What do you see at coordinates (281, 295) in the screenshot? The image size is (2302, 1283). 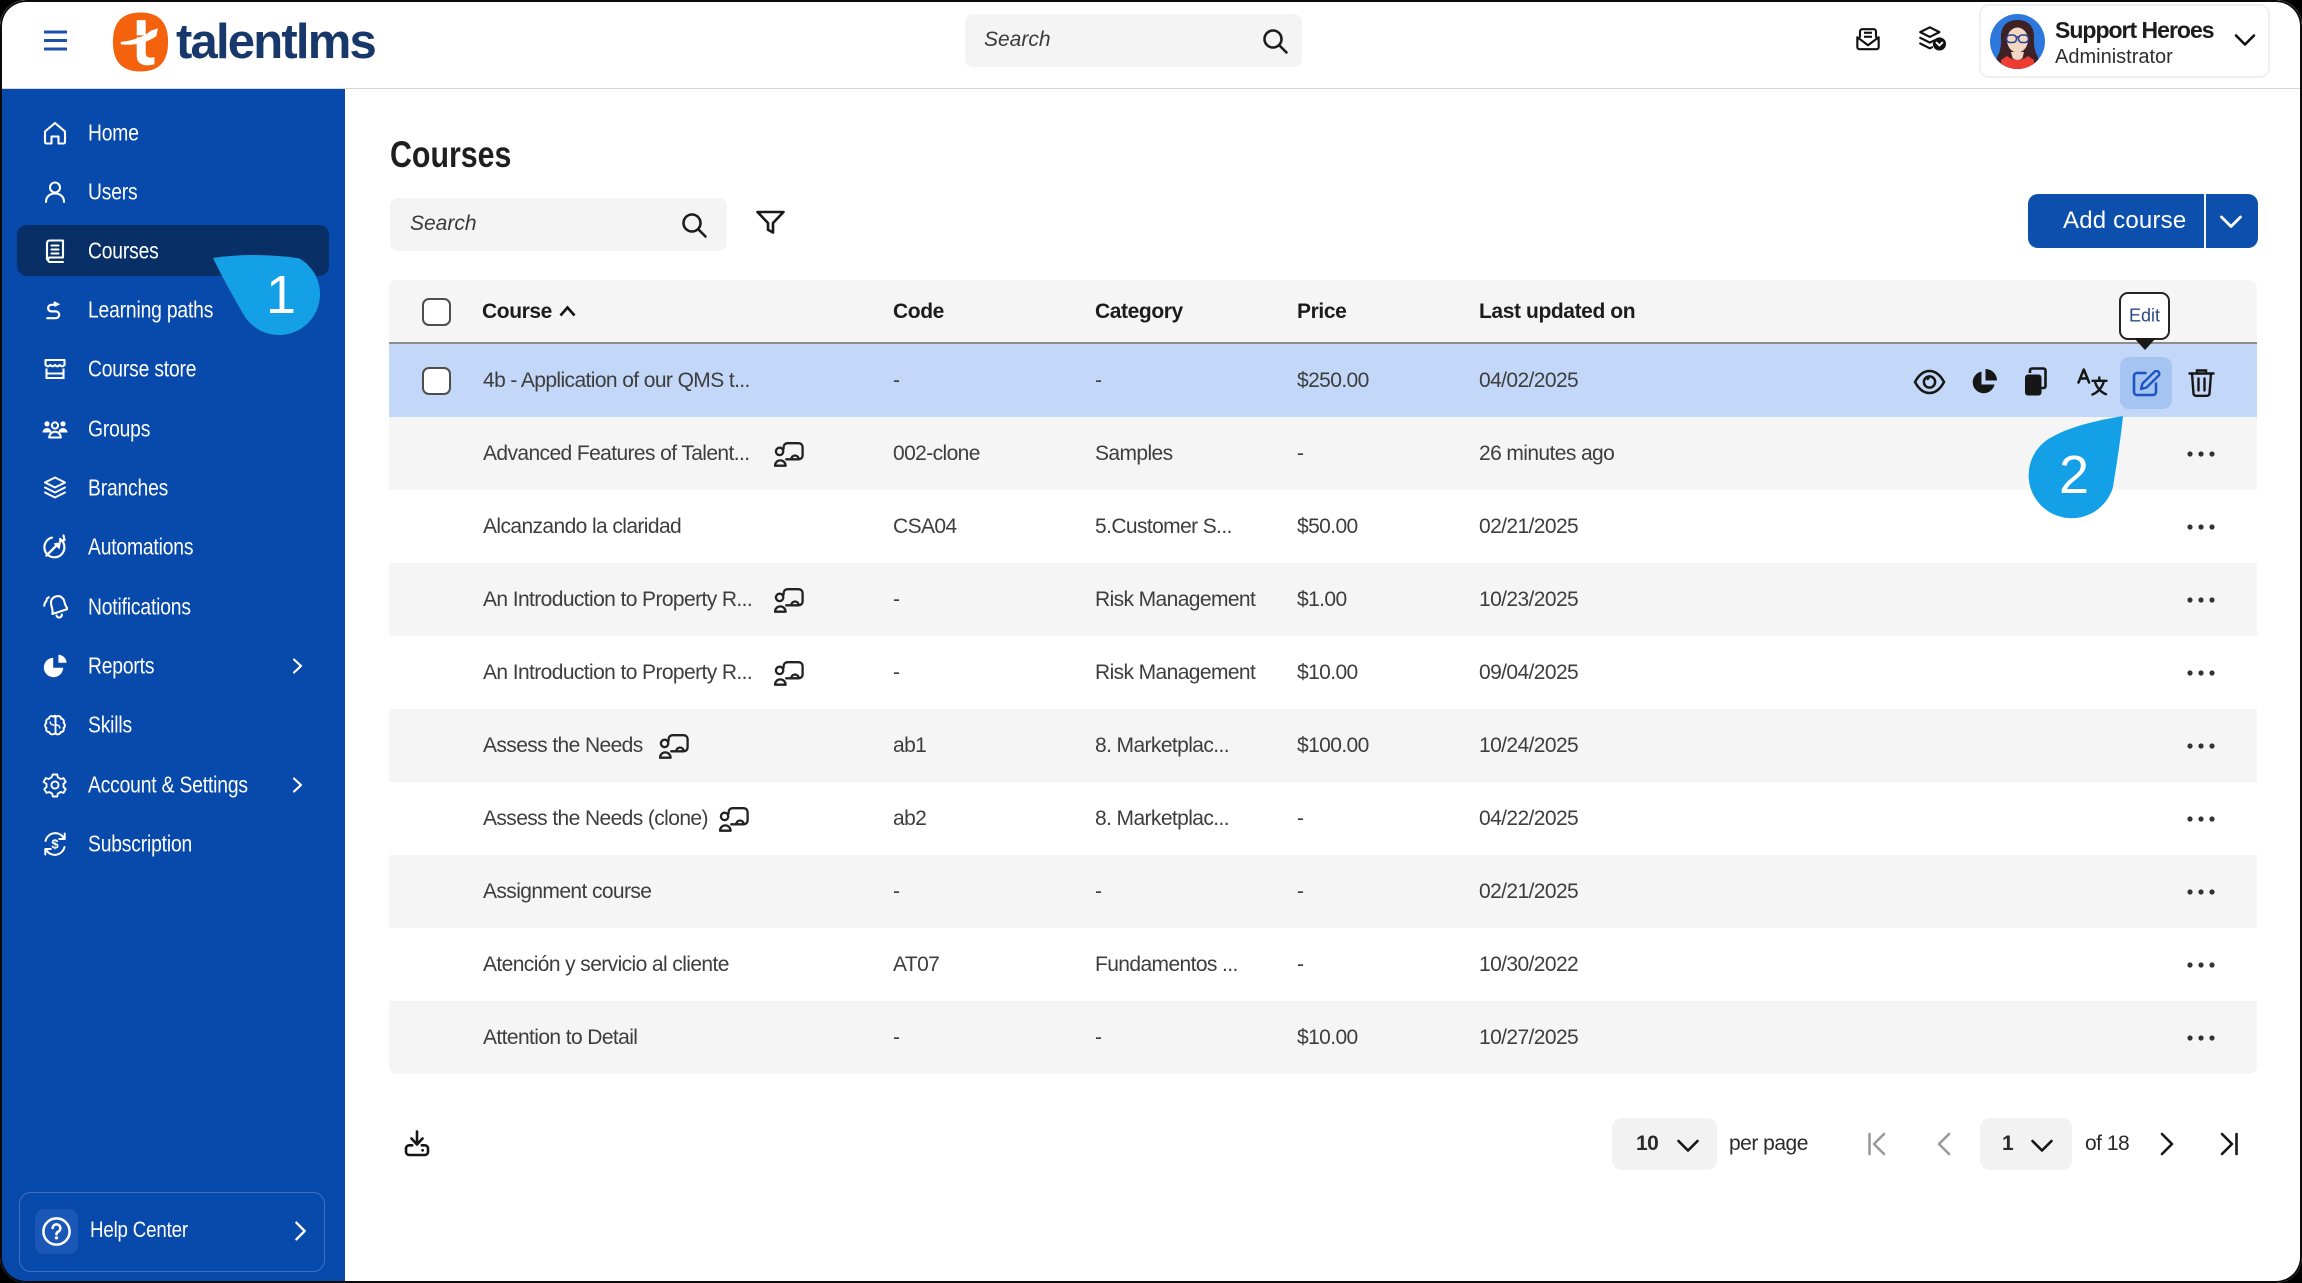 I see `svg-text: 1` at bounding box center [281, 295].